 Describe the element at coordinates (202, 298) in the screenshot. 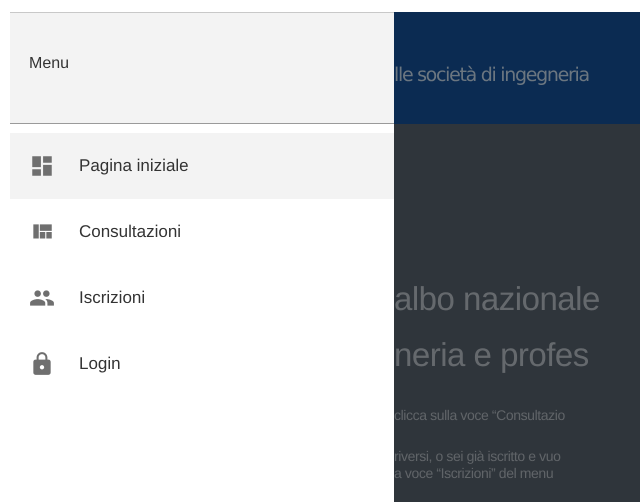

I see `menu-item: Iscrizioni` at that location.